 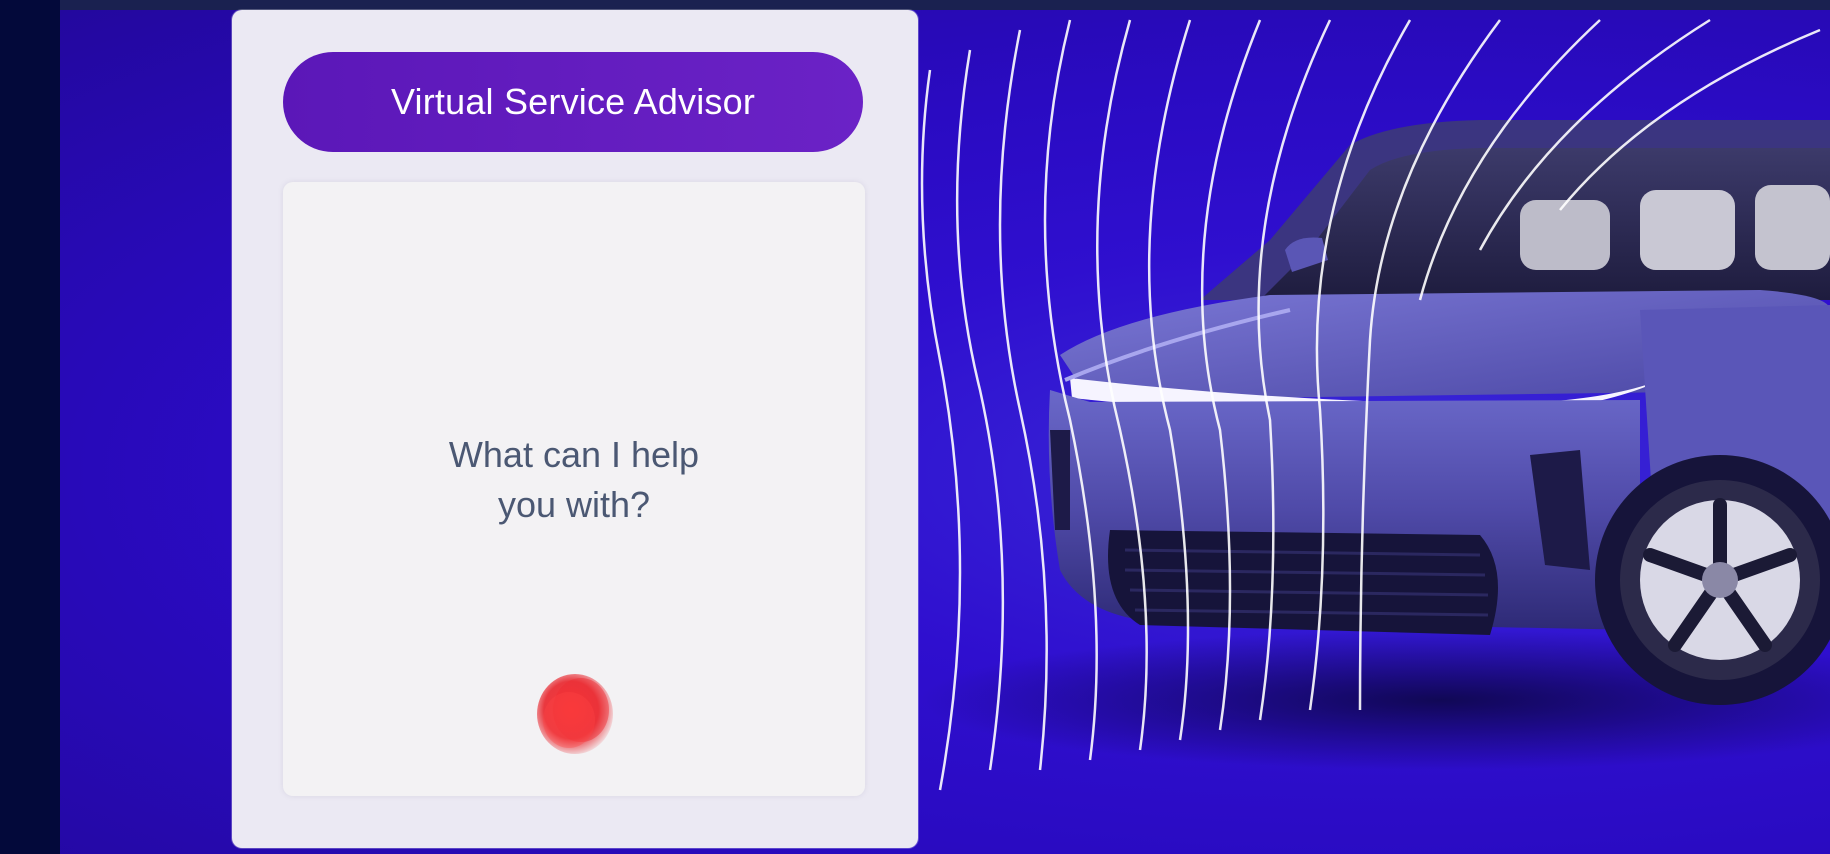 What do you see at coordinates (30, 427) in the screenshot?
I see `left-edge` at bounding box center [30, 427].